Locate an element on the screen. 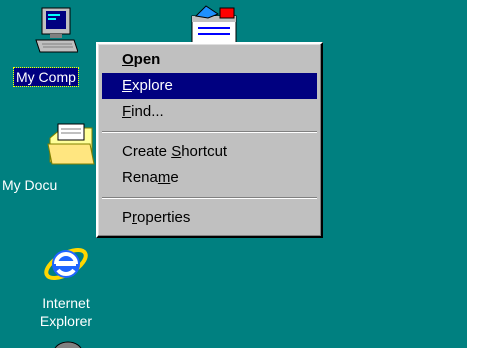  inbox-icon is located at coordinates (214, 25).